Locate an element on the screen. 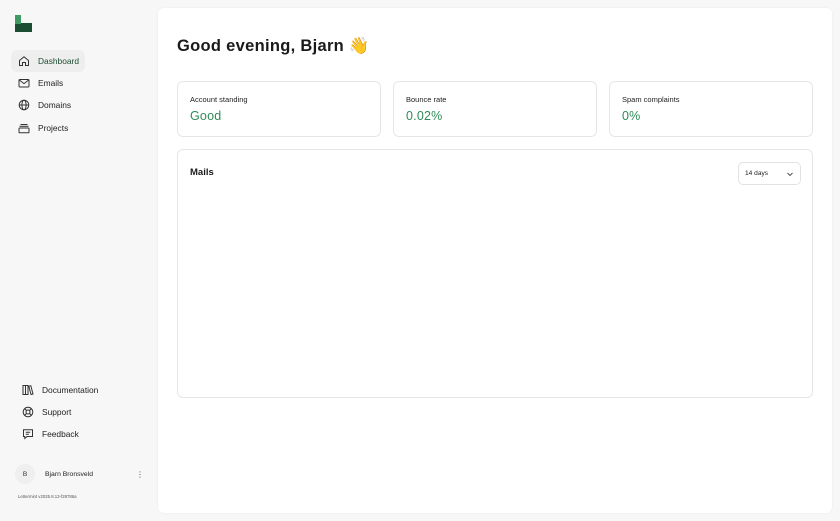 The width and height of the screenshot is (840, 521). nav-item-emails: Emails is located at coordinates (81, 83).